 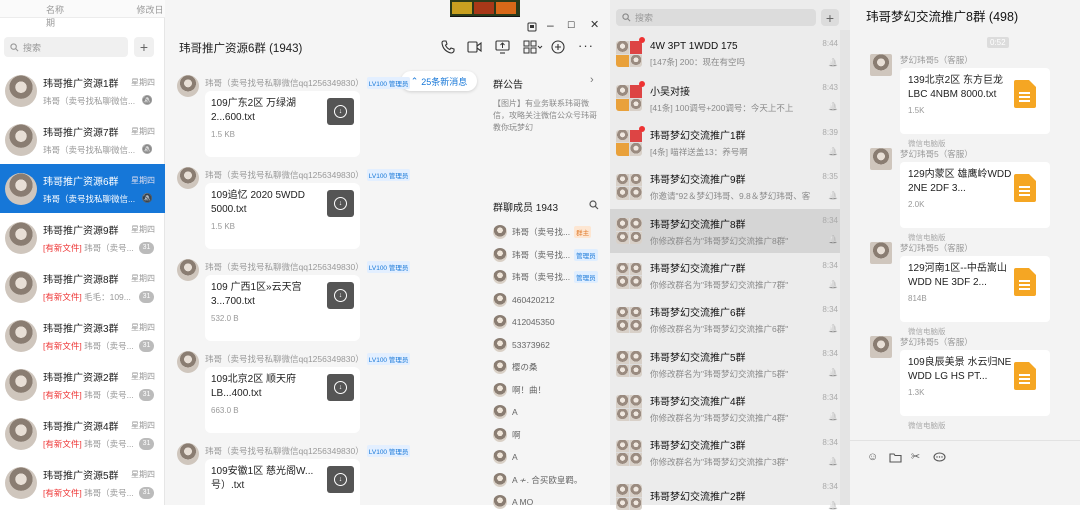 What do you see at coordinates (82, 188) in the screenshot?
I see `conversation-item: 玮哥推广资源6群 玮哥（卖号找私聊微信... 星期四 🔕` at bounding box center [82, 188].